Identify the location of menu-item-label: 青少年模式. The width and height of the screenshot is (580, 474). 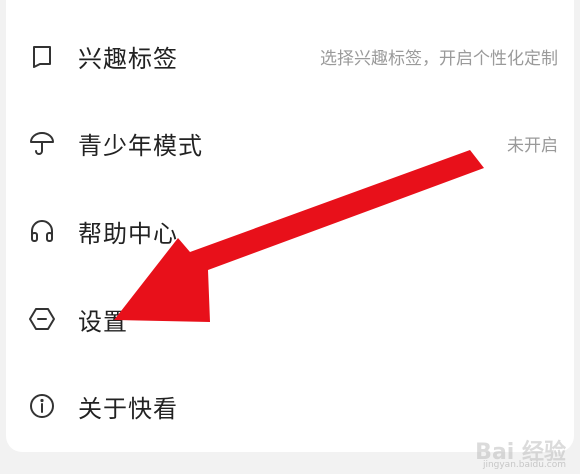
(140, 145).